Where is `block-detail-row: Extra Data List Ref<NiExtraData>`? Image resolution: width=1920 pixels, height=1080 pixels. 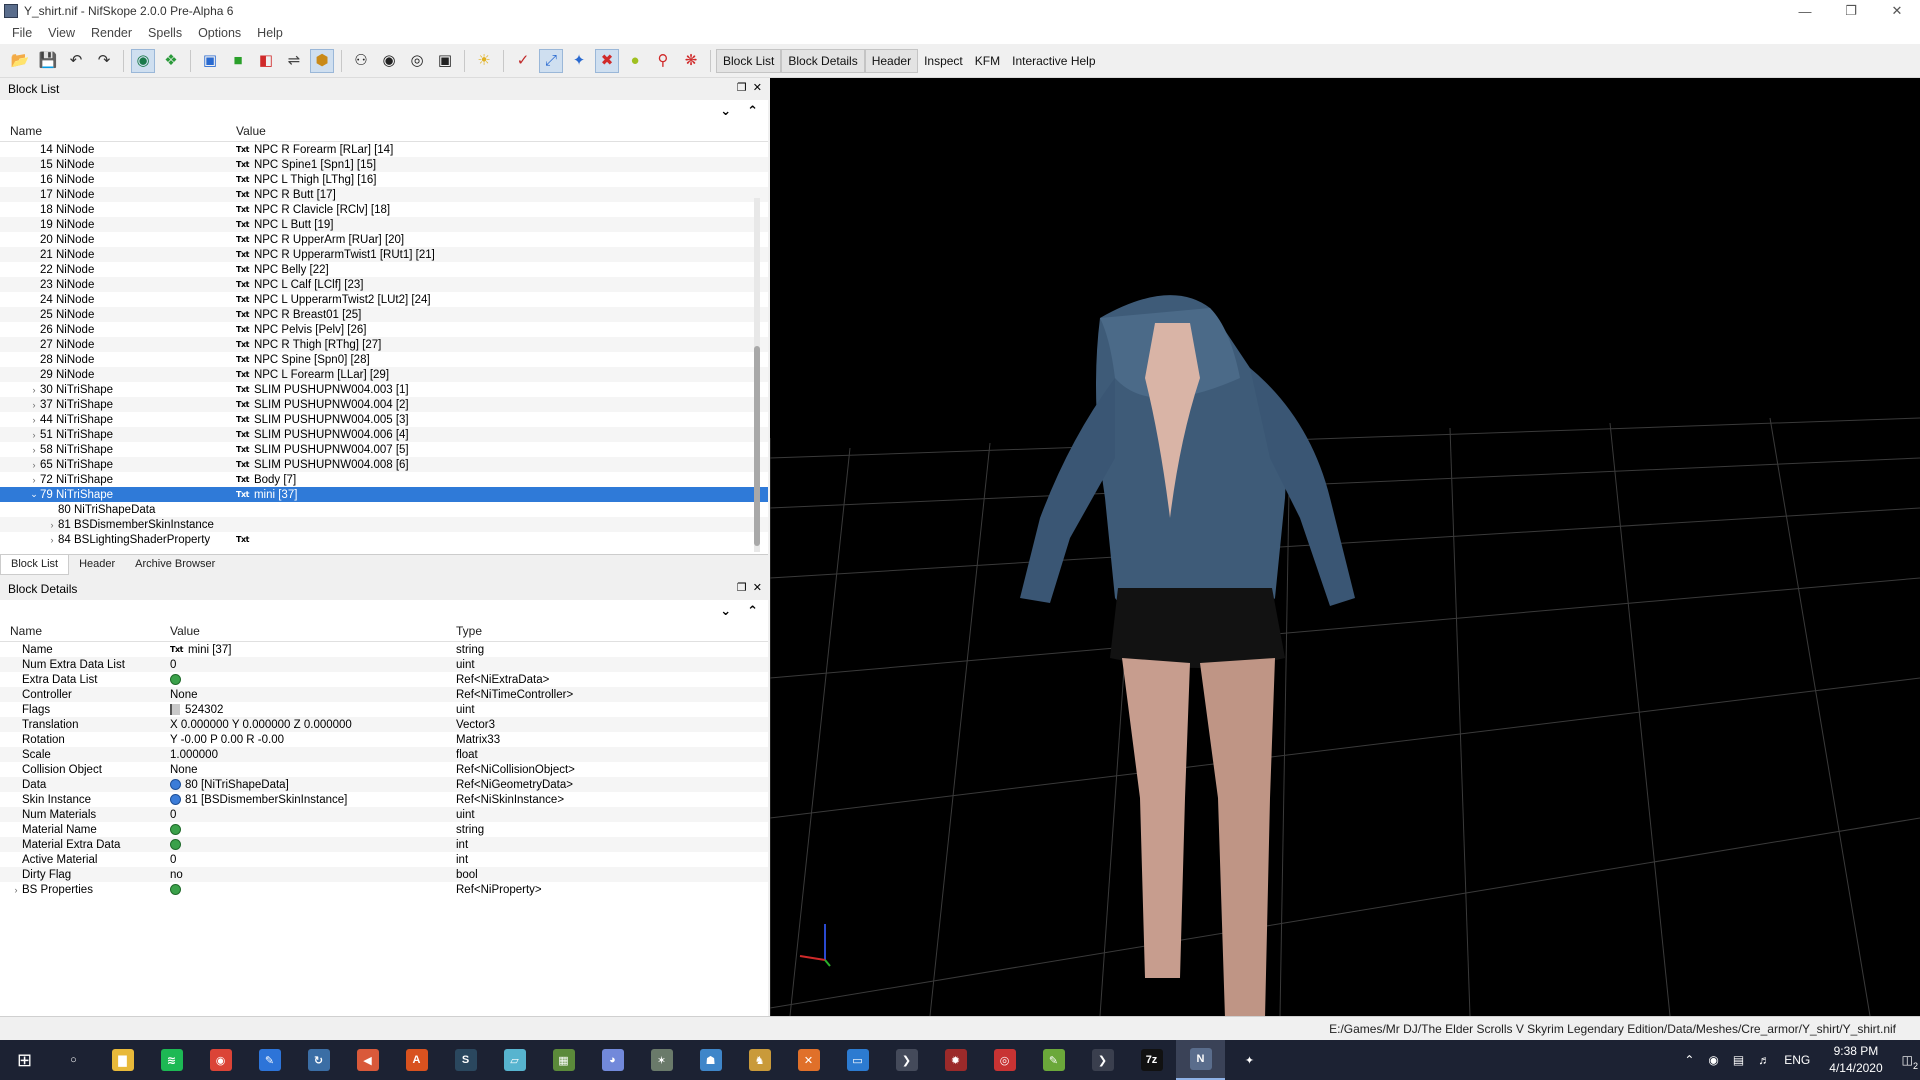
block-detail-row: Extra Data List Ref<NiExtraData> is located at coordinates (384, 679).